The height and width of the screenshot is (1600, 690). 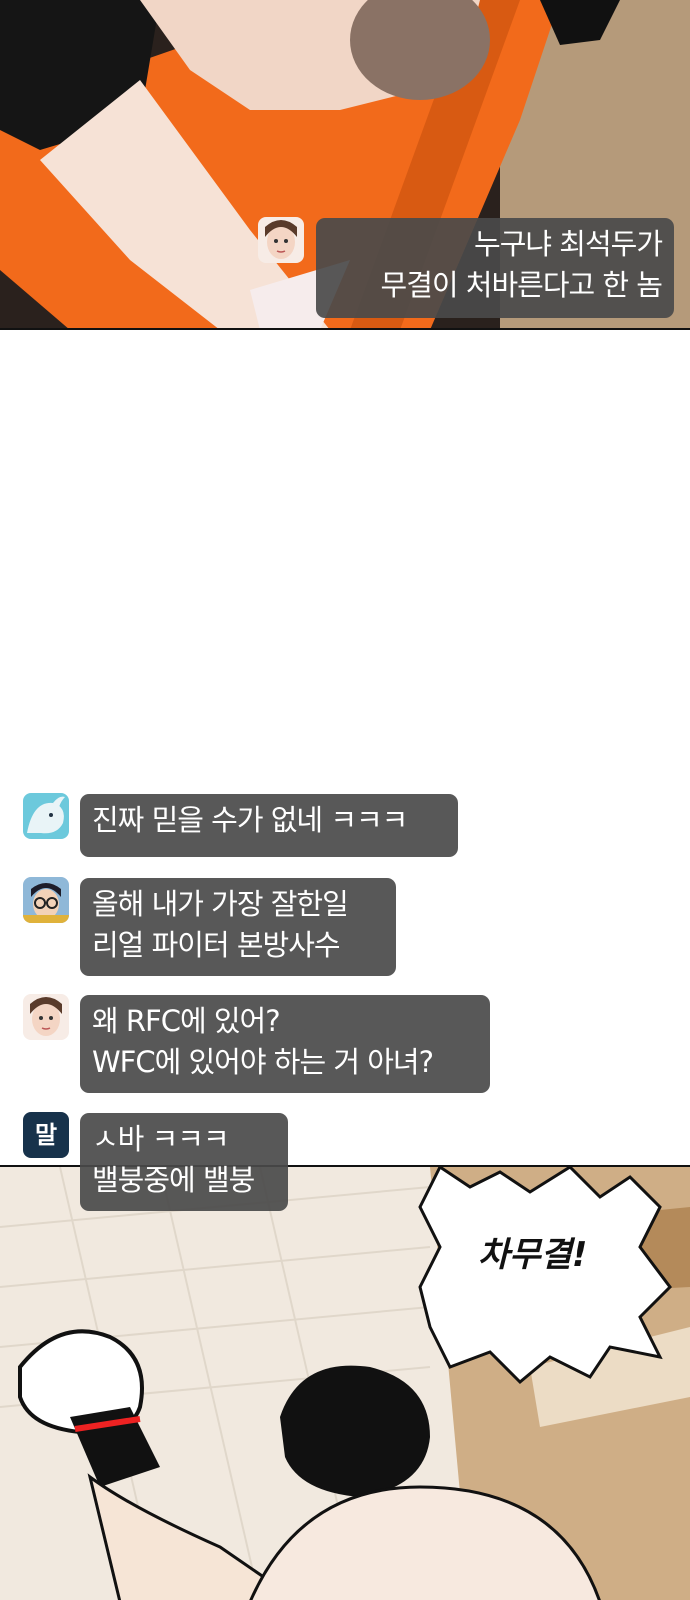 I want to click on chat-bubble: 올해 내가 가장 잘한일 리얼 파이터 본방사수, so click(x=238, y=927).